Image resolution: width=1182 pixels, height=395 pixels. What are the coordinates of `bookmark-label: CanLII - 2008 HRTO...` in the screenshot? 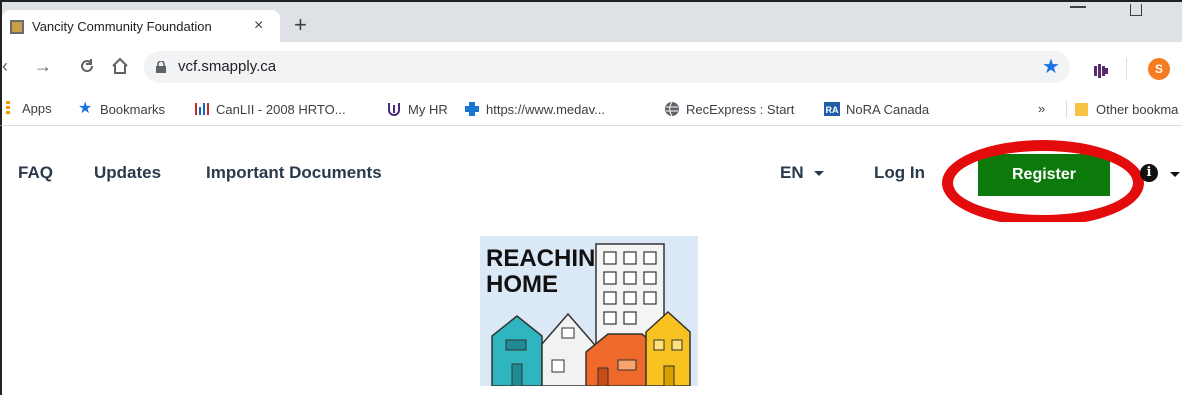 It's located at (281, 109).